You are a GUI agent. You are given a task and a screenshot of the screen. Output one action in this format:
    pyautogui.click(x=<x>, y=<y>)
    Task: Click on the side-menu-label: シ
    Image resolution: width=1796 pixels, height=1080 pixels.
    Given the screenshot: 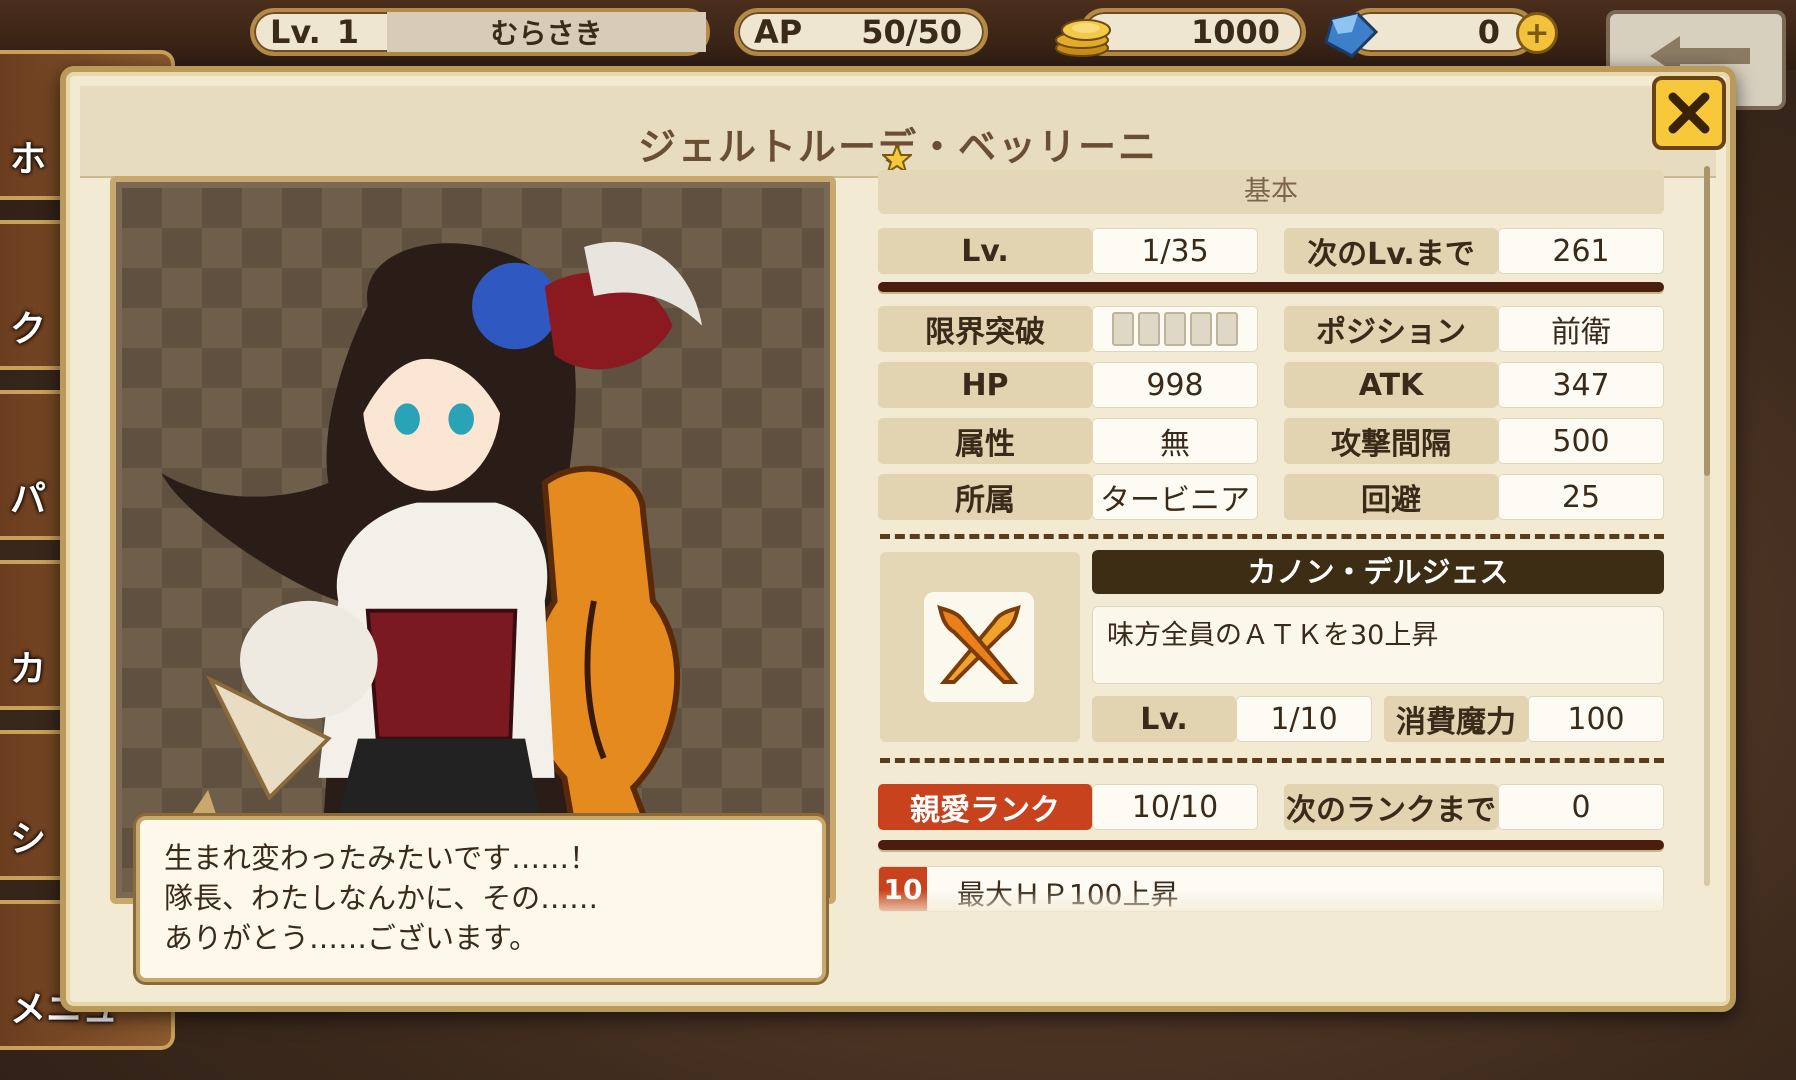 What is the action you would take?
    pyautogui.click(x=28, y=839)
    